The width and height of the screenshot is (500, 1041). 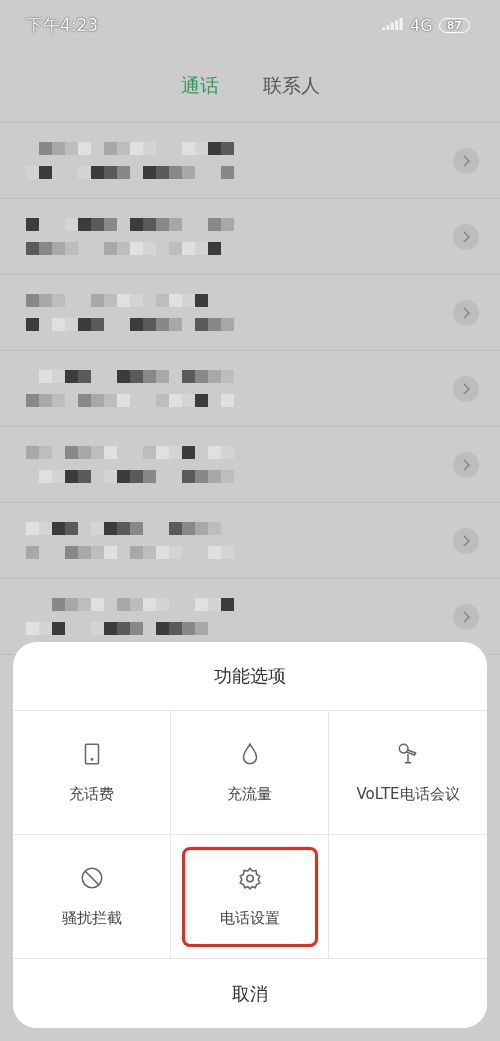 I want to click on option-tile: 充流量, so click(x=249, y=772).